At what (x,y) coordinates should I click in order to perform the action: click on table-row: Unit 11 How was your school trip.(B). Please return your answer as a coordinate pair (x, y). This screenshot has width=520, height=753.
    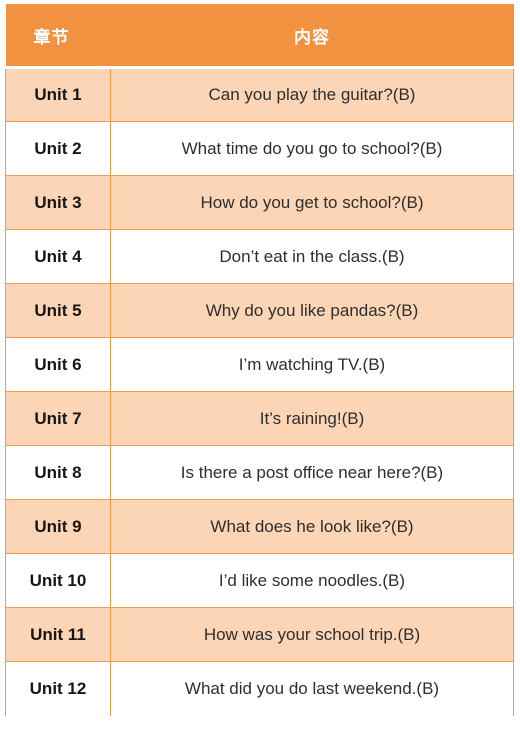
    Looking at the image, I should click on (259, 634).